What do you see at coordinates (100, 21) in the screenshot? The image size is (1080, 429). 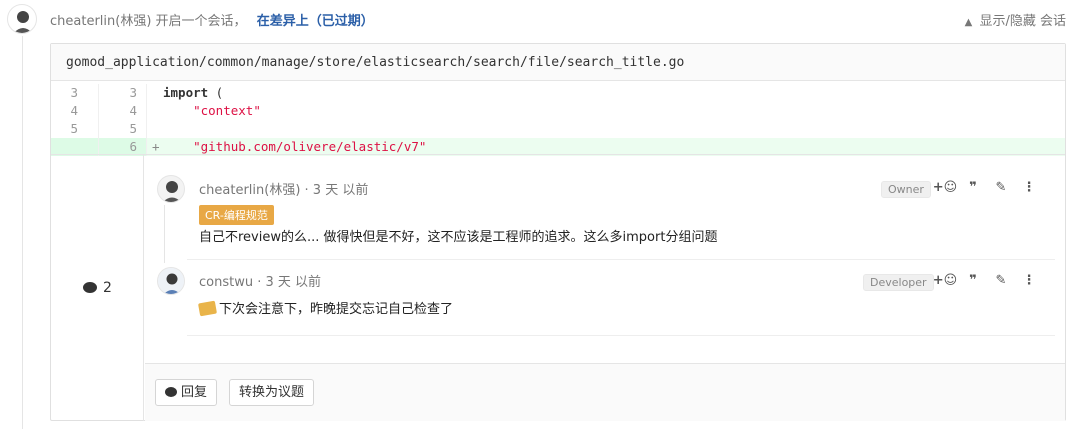 I see `author-name: cheaterlin(林强)` at bounding box center [100, 21].